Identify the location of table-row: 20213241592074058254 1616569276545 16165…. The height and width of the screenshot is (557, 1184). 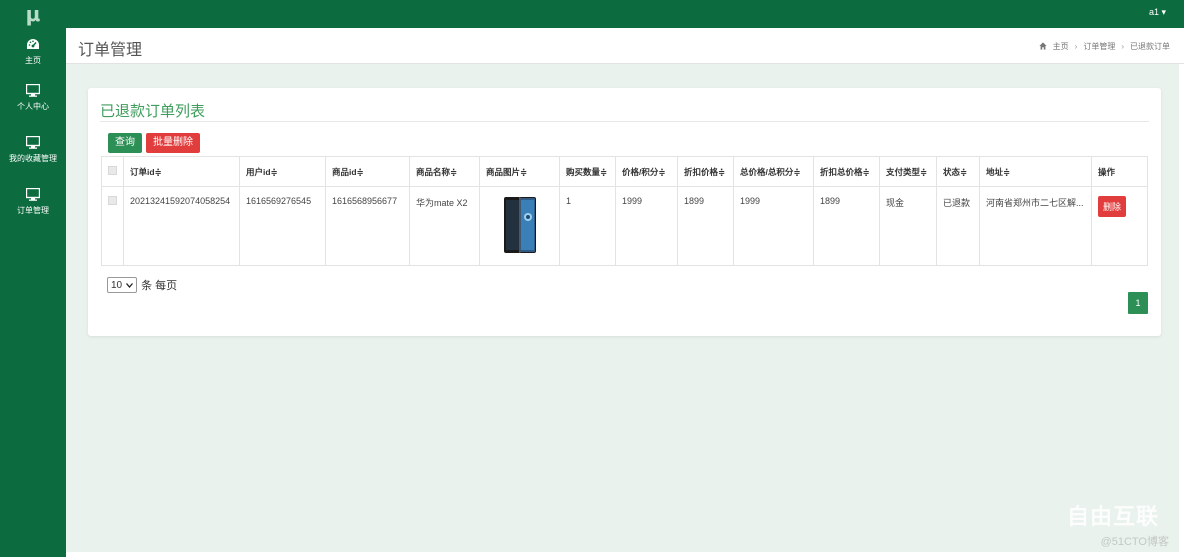
(624, 226).